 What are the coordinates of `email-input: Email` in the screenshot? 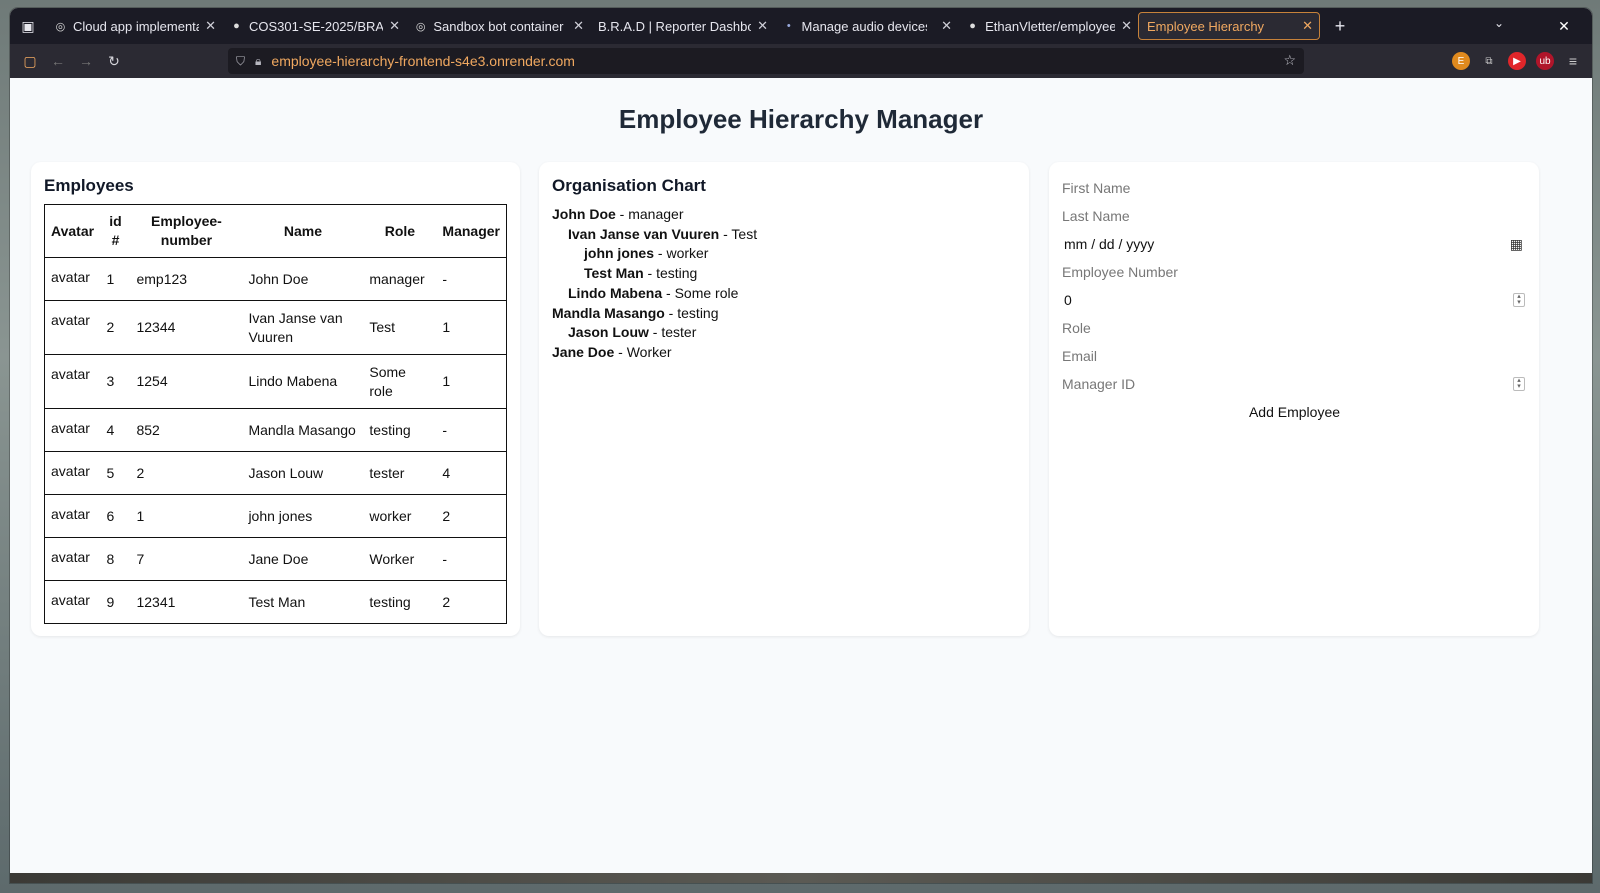 It's located at (1294, 356).